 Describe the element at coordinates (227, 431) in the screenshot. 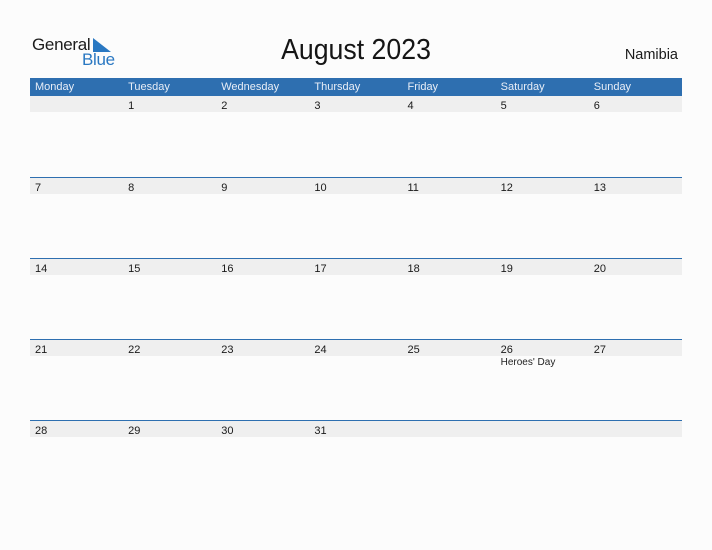

I see `day-number: 30` at that location.